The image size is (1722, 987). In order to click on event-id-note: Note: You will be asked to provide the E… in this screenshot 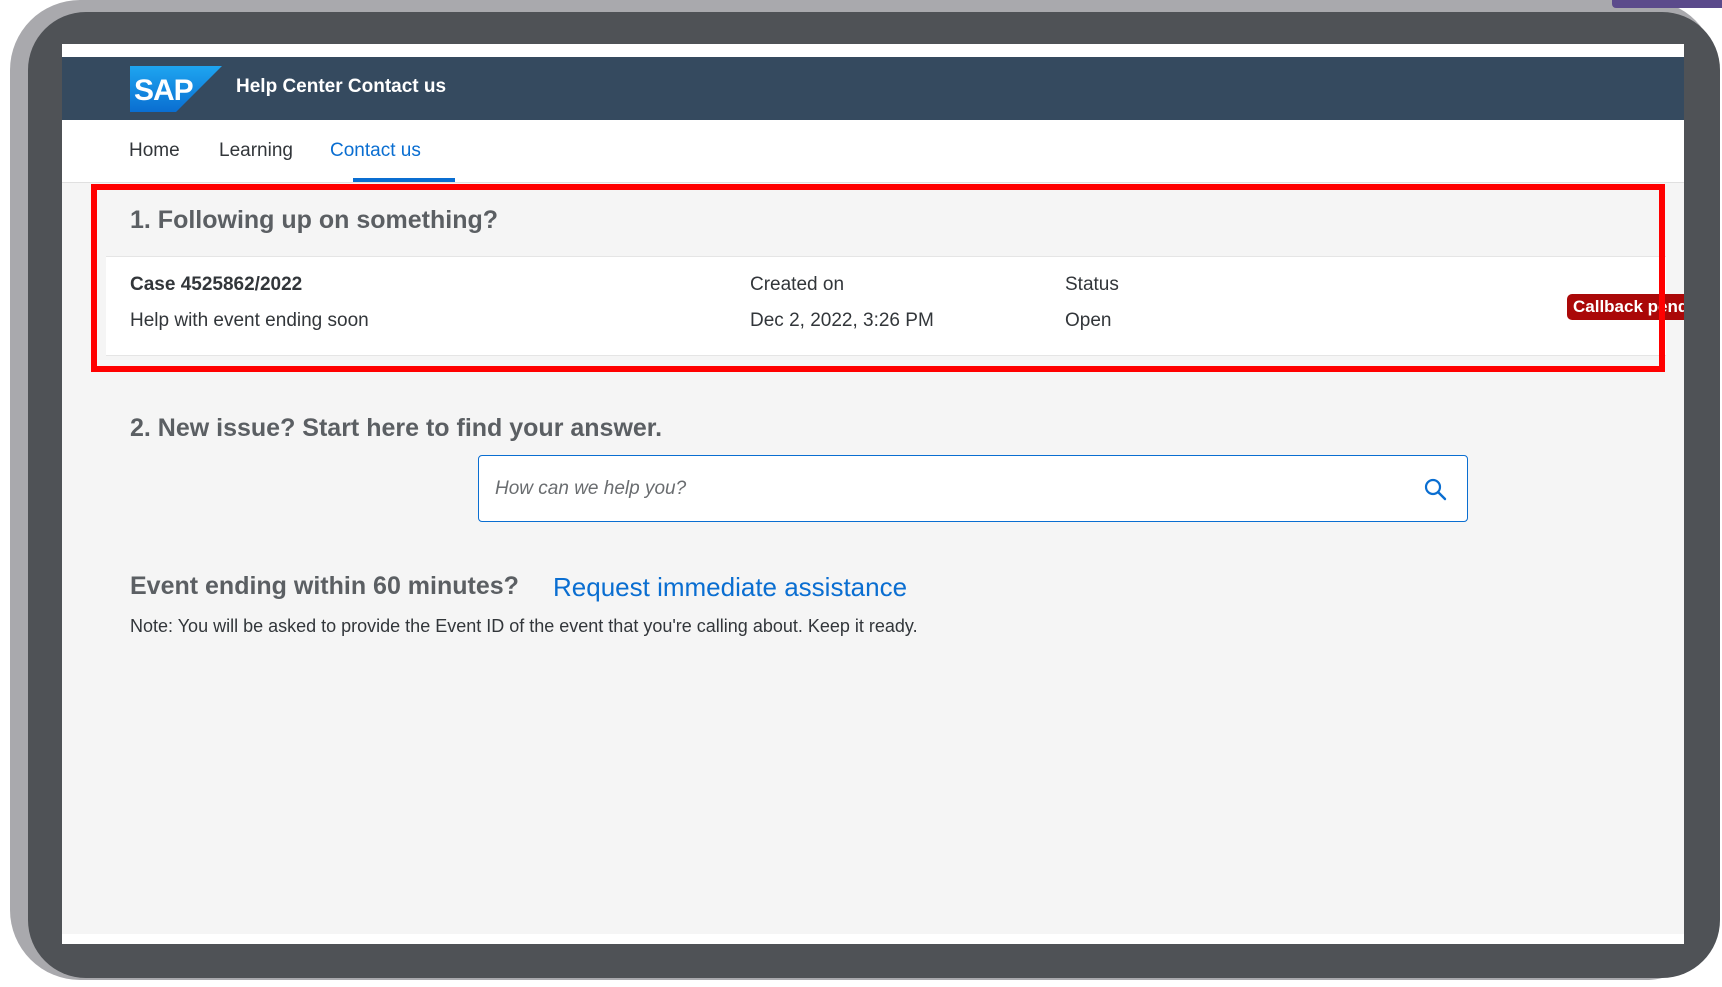, I will do `click(524, 626)`.